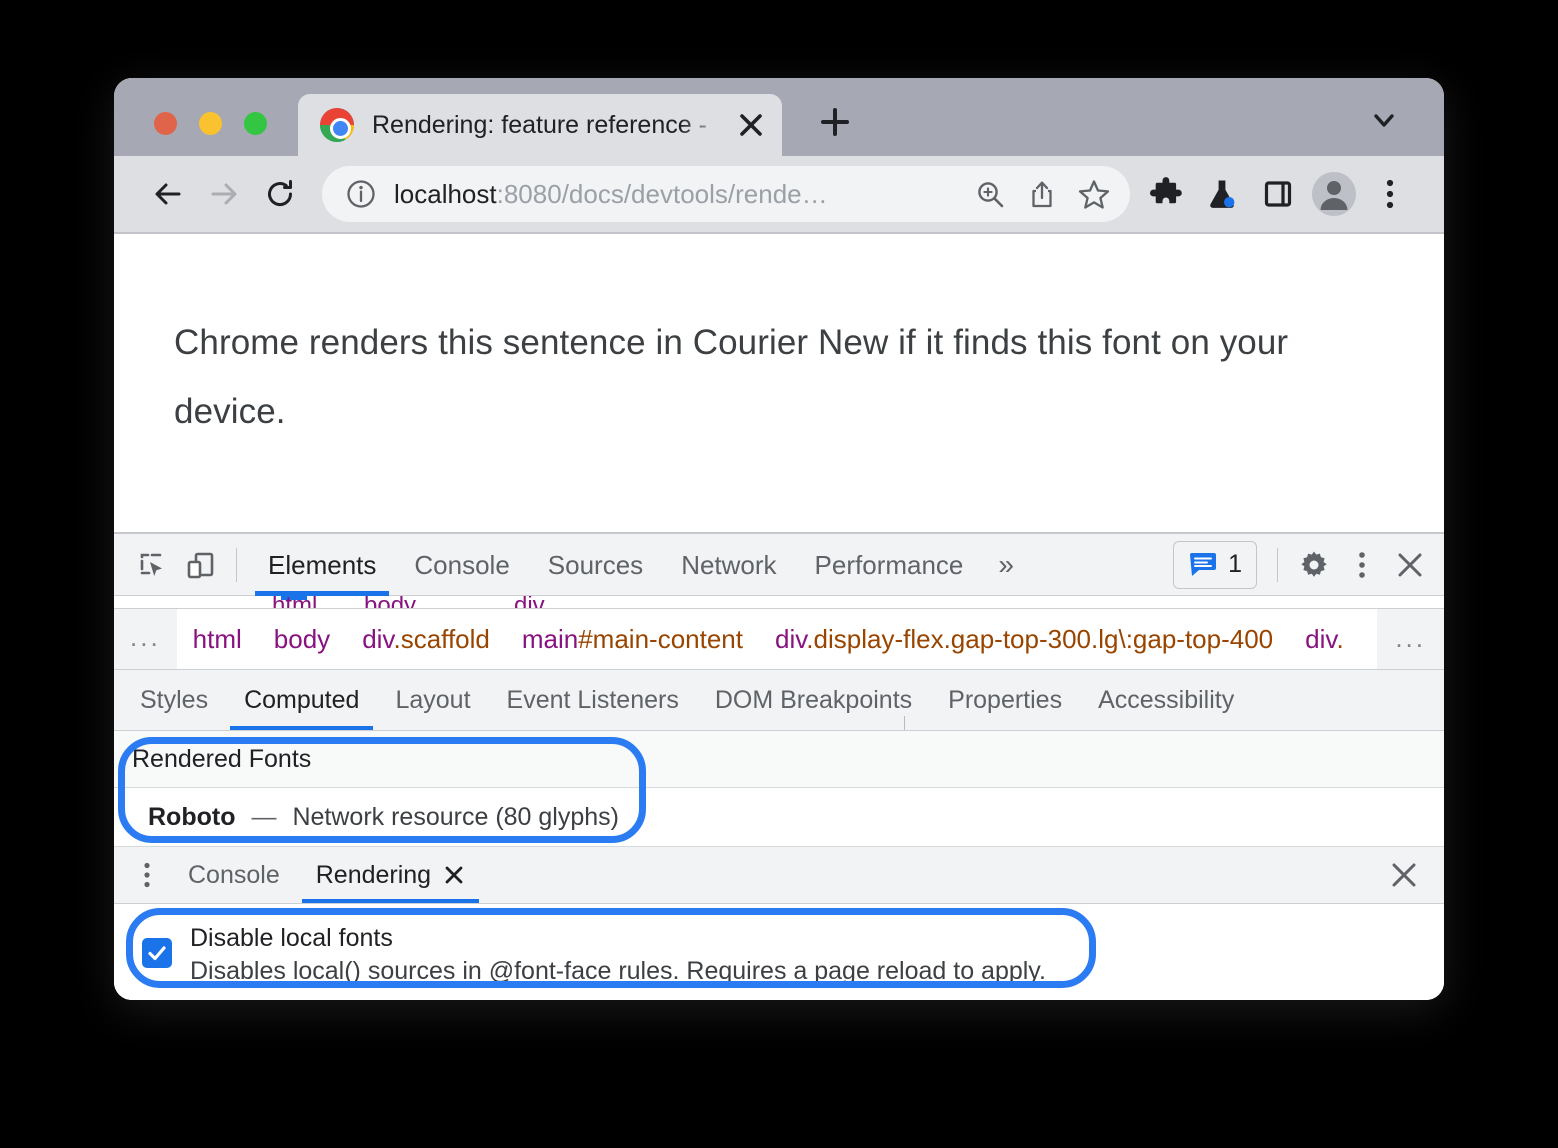  Describe the element at coordinates (1042, 194) in the screenshot. I see `share-icon` at that location.